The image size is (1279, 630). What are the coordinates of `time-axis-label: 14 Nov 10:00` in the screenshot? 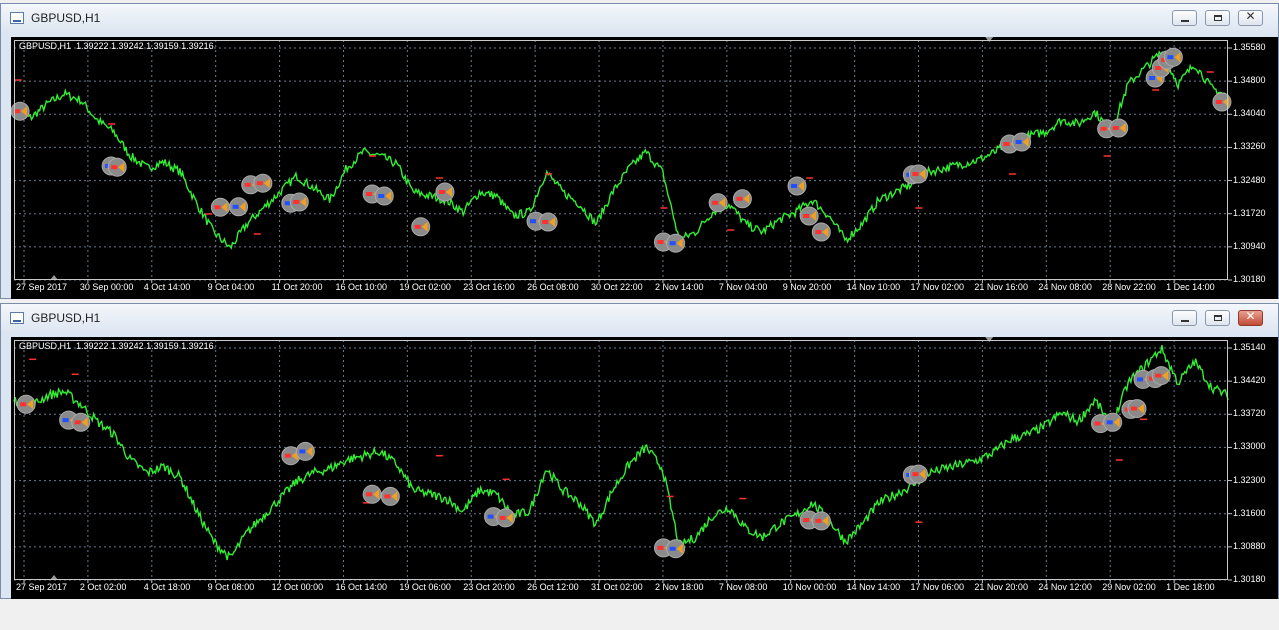 It's located at (873, 287).